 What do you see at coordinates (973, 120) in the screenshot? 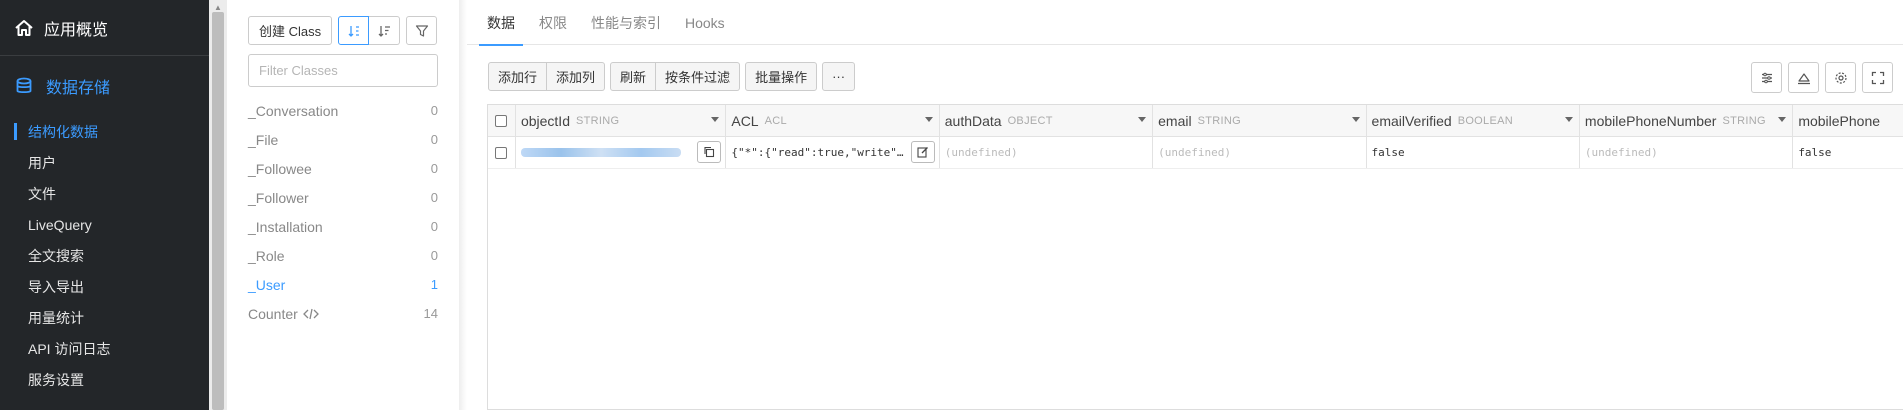
I see `column-name: authData` at bounding box center [973, 120].